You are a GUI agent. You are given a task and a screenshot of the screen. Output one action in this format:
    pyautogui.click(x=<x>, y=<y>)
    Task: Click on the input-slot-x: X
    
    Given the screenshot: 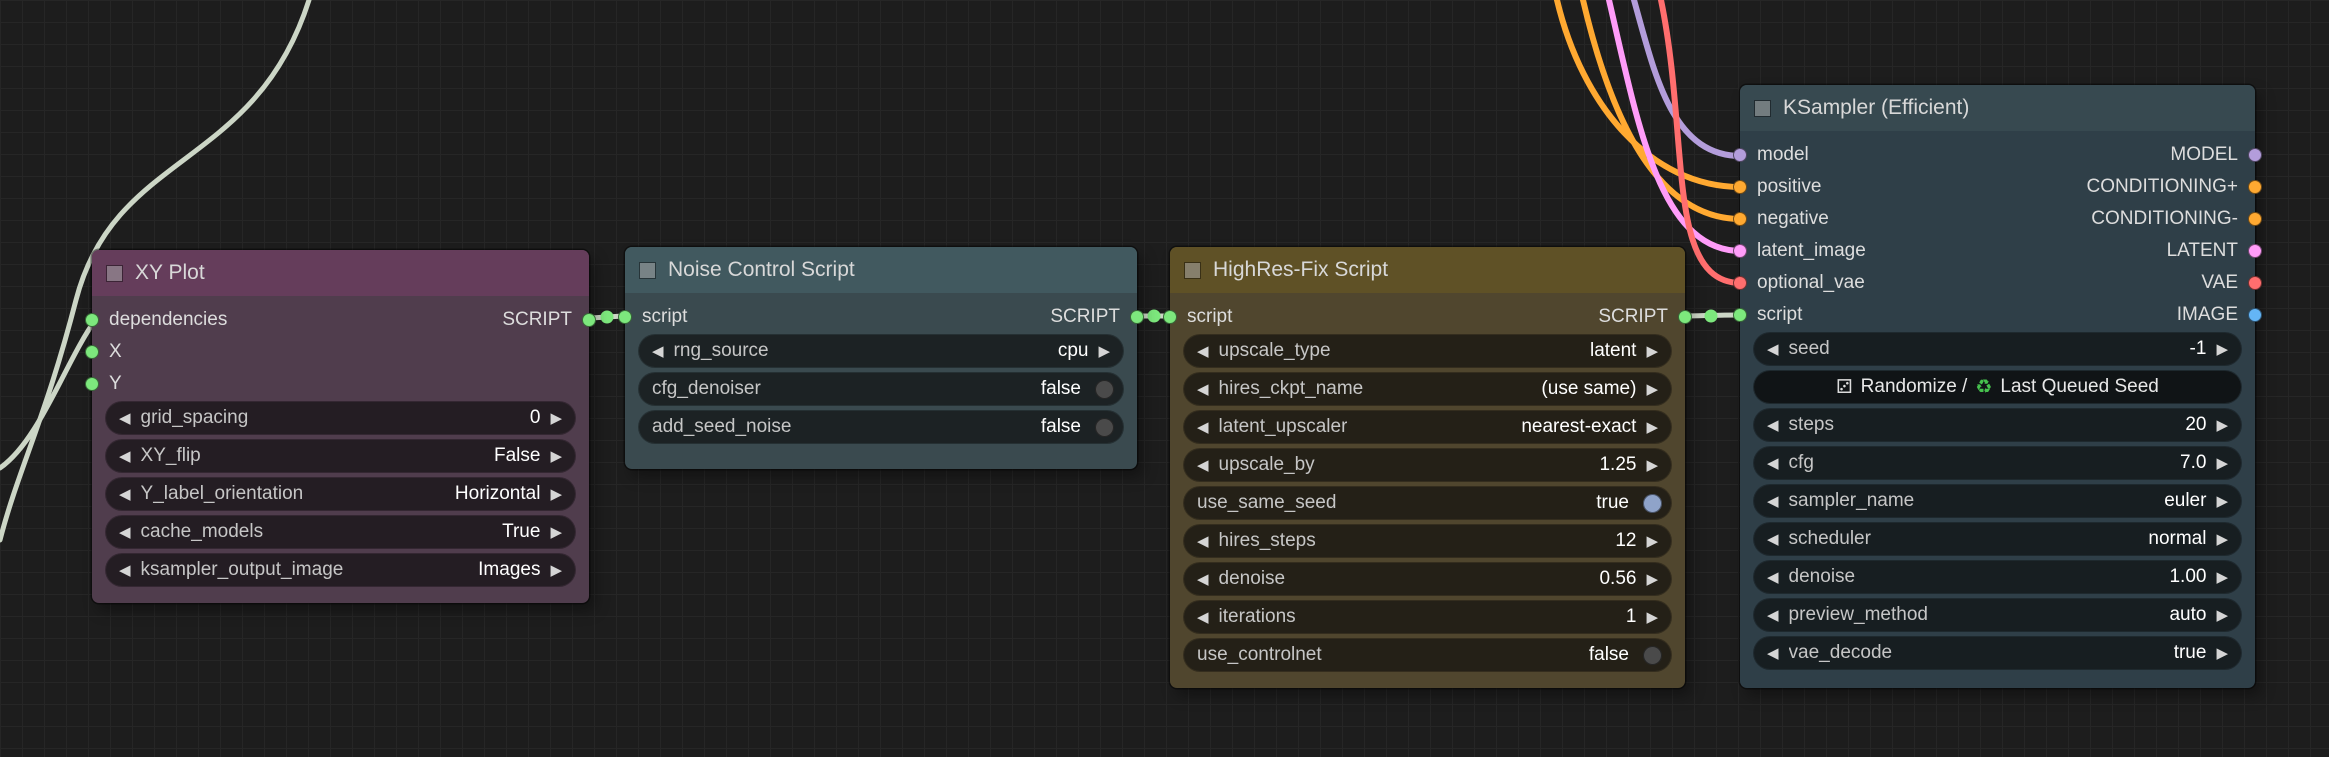 What is the action you would take?
    pyautogui.click(x=103, y=352)
    